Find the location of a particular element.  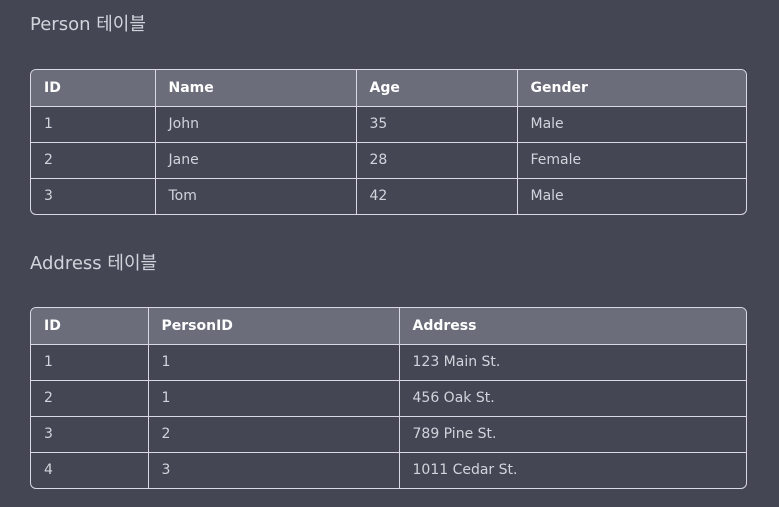

address-table-title: Address 테이블 is located at coordinates (94, 263).